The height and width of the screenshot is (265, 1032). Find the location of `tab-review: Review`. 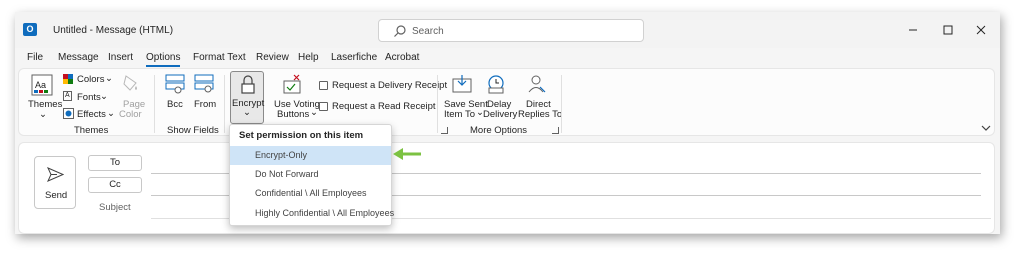

tab-review: Review is located at coordinates (272, 57).